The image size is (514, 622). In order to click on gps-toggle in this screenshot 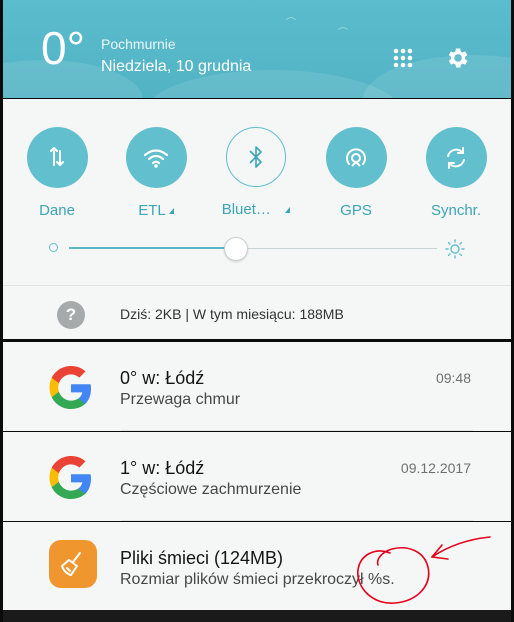, I will do `click(356, 157)`.